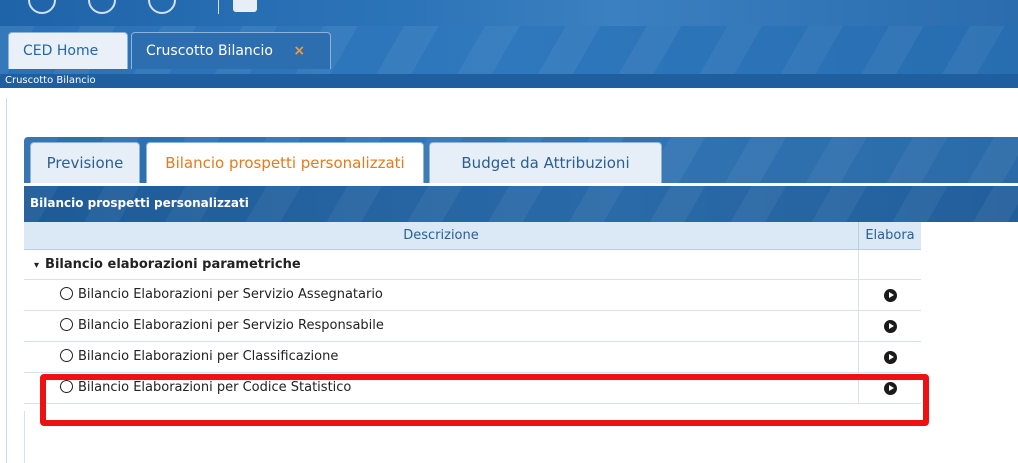  I want to click on expand-icon: ▾, so click(36, 265).